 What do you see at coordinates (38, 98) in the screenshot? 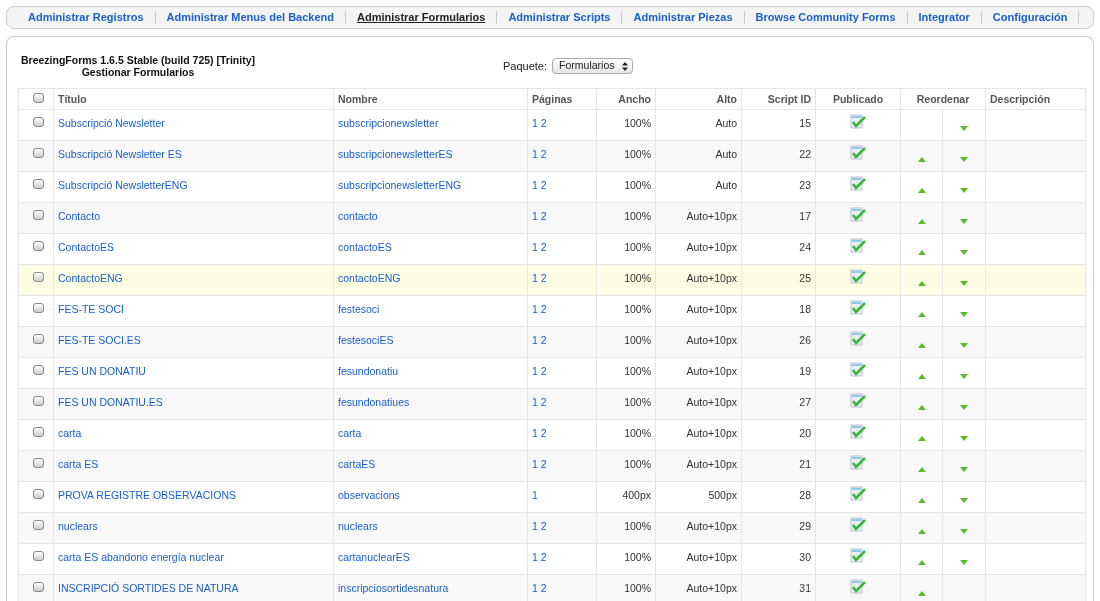
I see `select-all-checkbox` at bounding box center [38, 98].